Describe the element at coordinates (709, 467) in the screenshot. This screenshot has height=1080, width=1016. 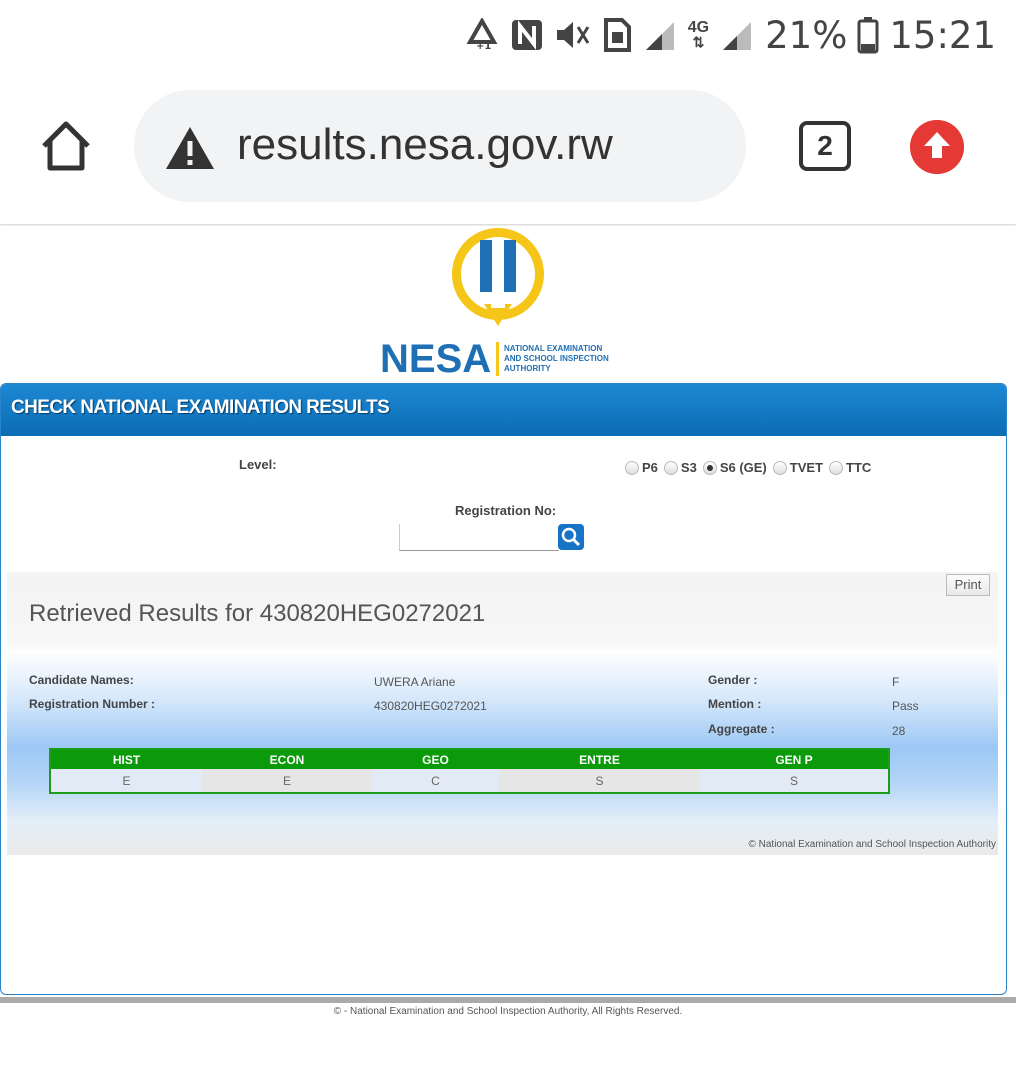
I see `radio-s6-ge` at that location.